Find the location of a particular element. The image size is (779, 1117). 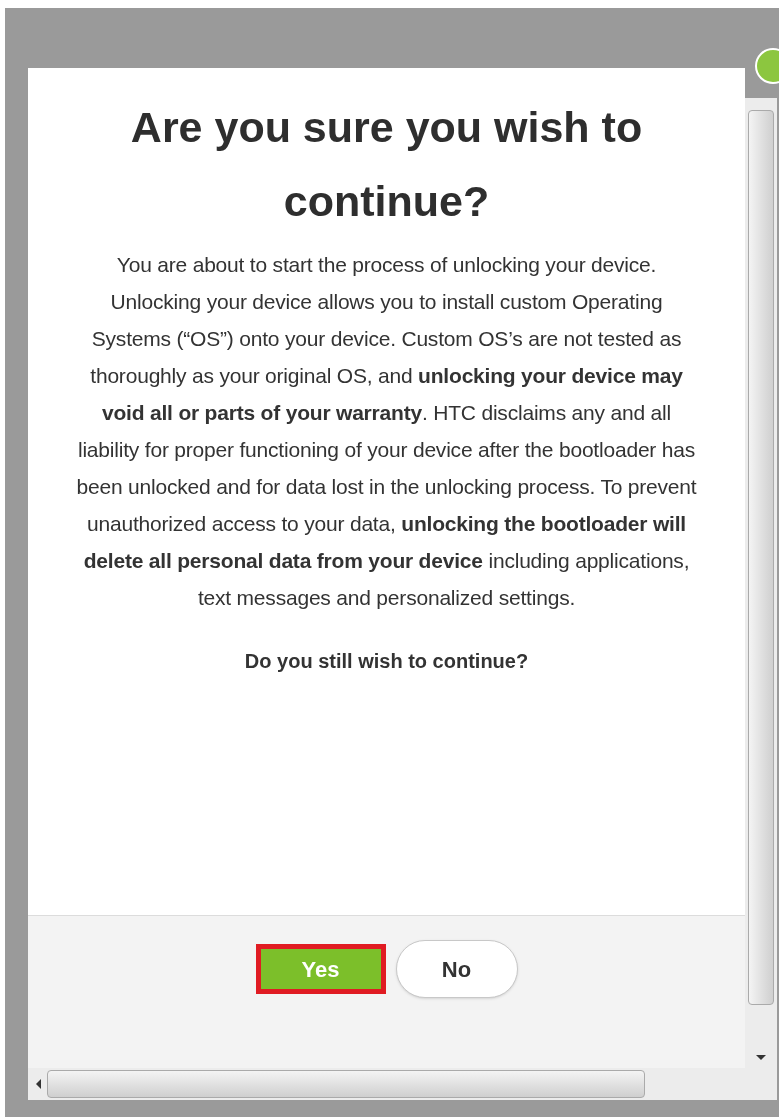

scroll-down-icon is located at coordinates (761, 1057).